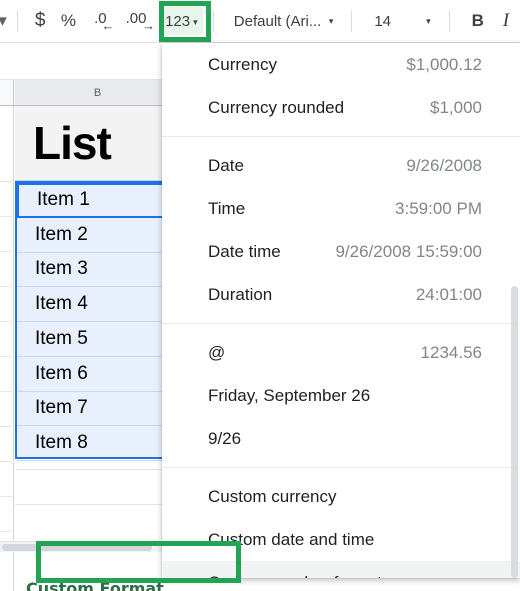  Describe the element at coordinates (291, 539) in the screenshot. I see `menu-item-label: Custom date and time` at that location.